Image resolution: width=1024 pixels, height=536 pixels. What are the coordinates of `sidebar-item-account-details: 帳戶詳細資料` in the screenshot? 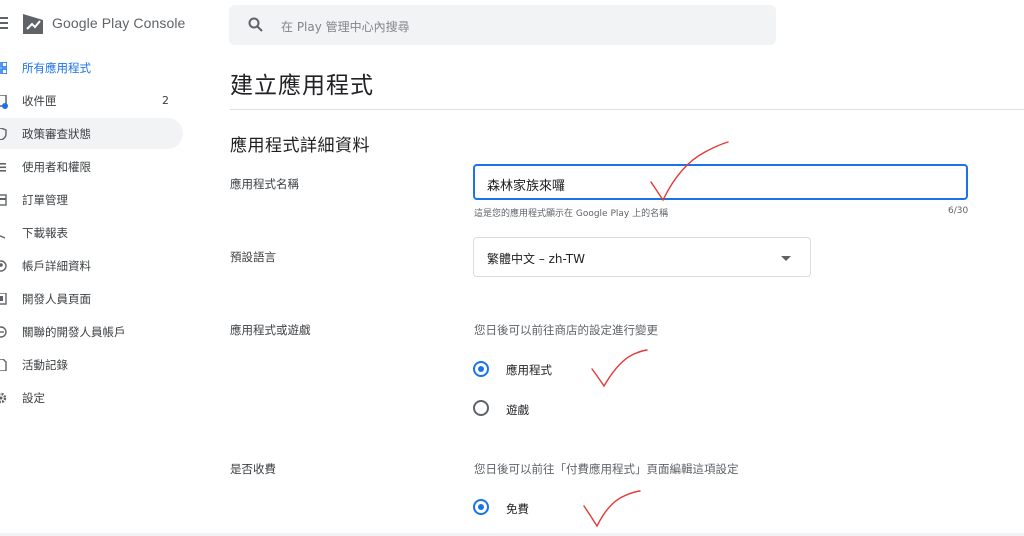 It's located at (97, 265).